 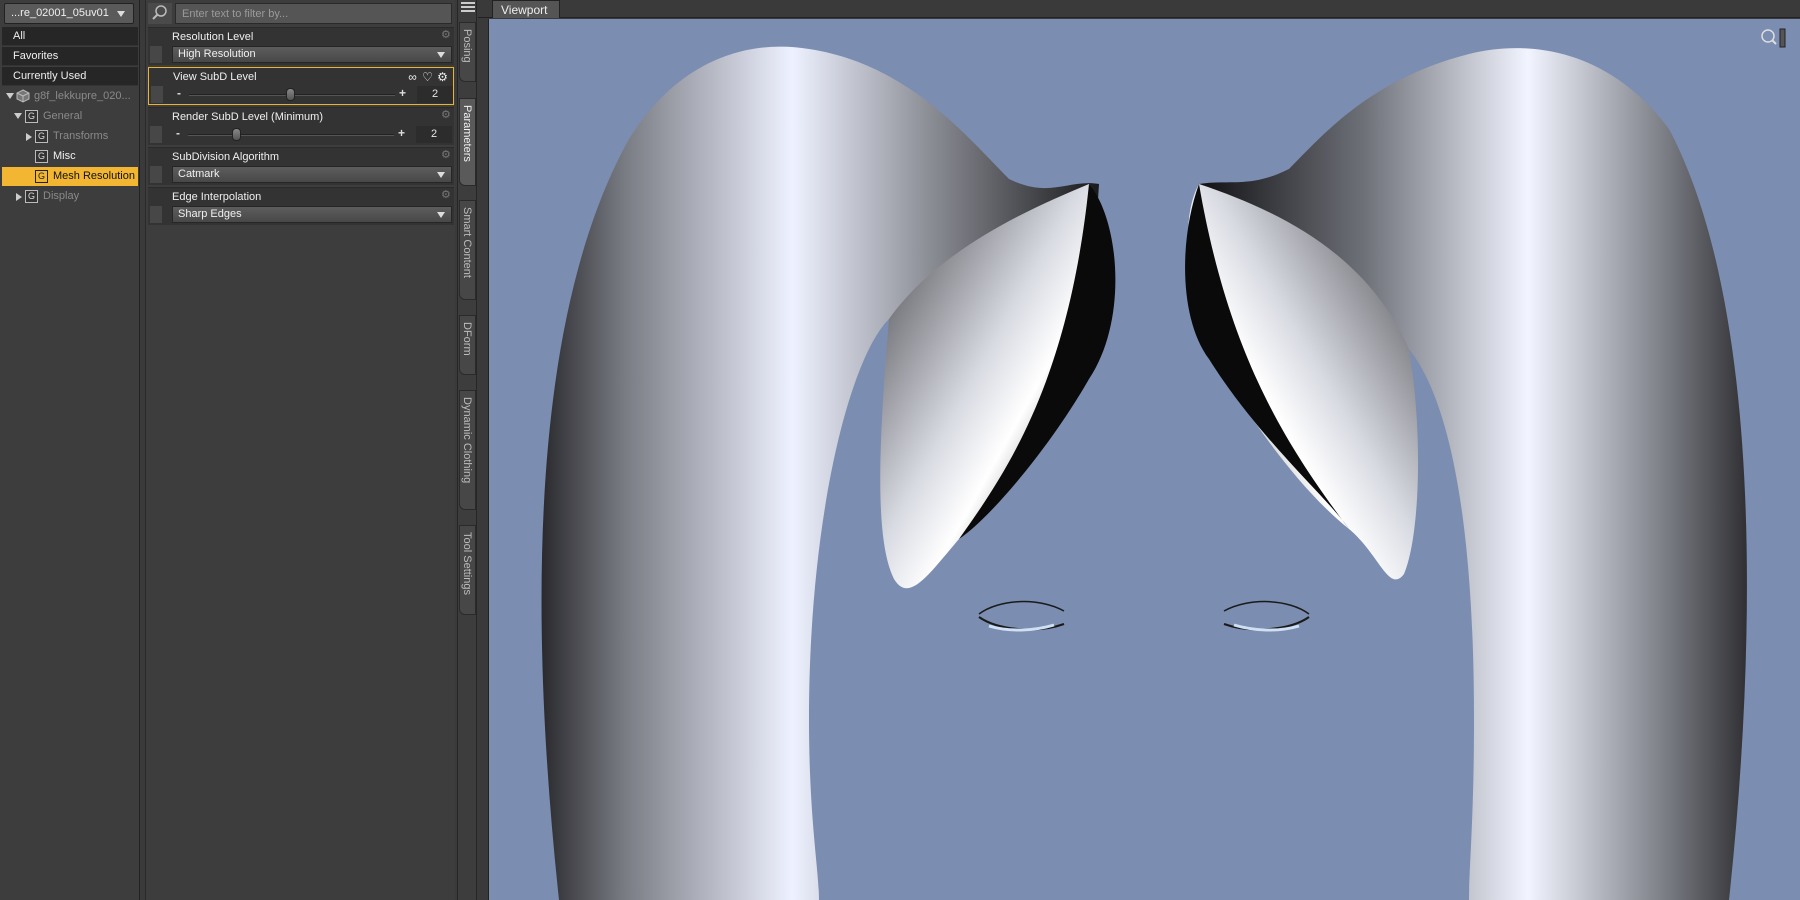 I want to click on camera-controls, so click(x=1772, y=38).